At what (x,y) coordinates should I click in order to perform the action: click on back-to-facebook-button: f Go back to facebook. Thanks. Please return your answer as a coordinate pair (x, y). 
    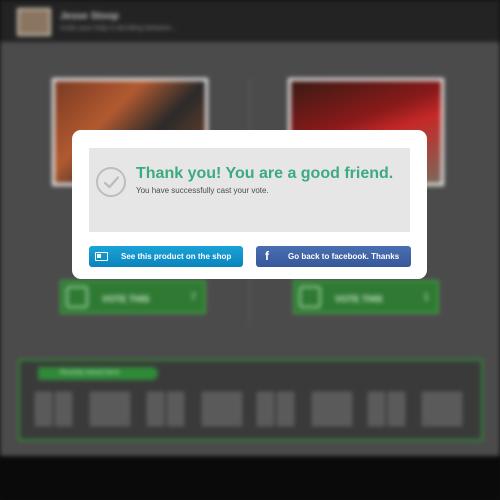
    Looking at the image, I should click on (333, 256).